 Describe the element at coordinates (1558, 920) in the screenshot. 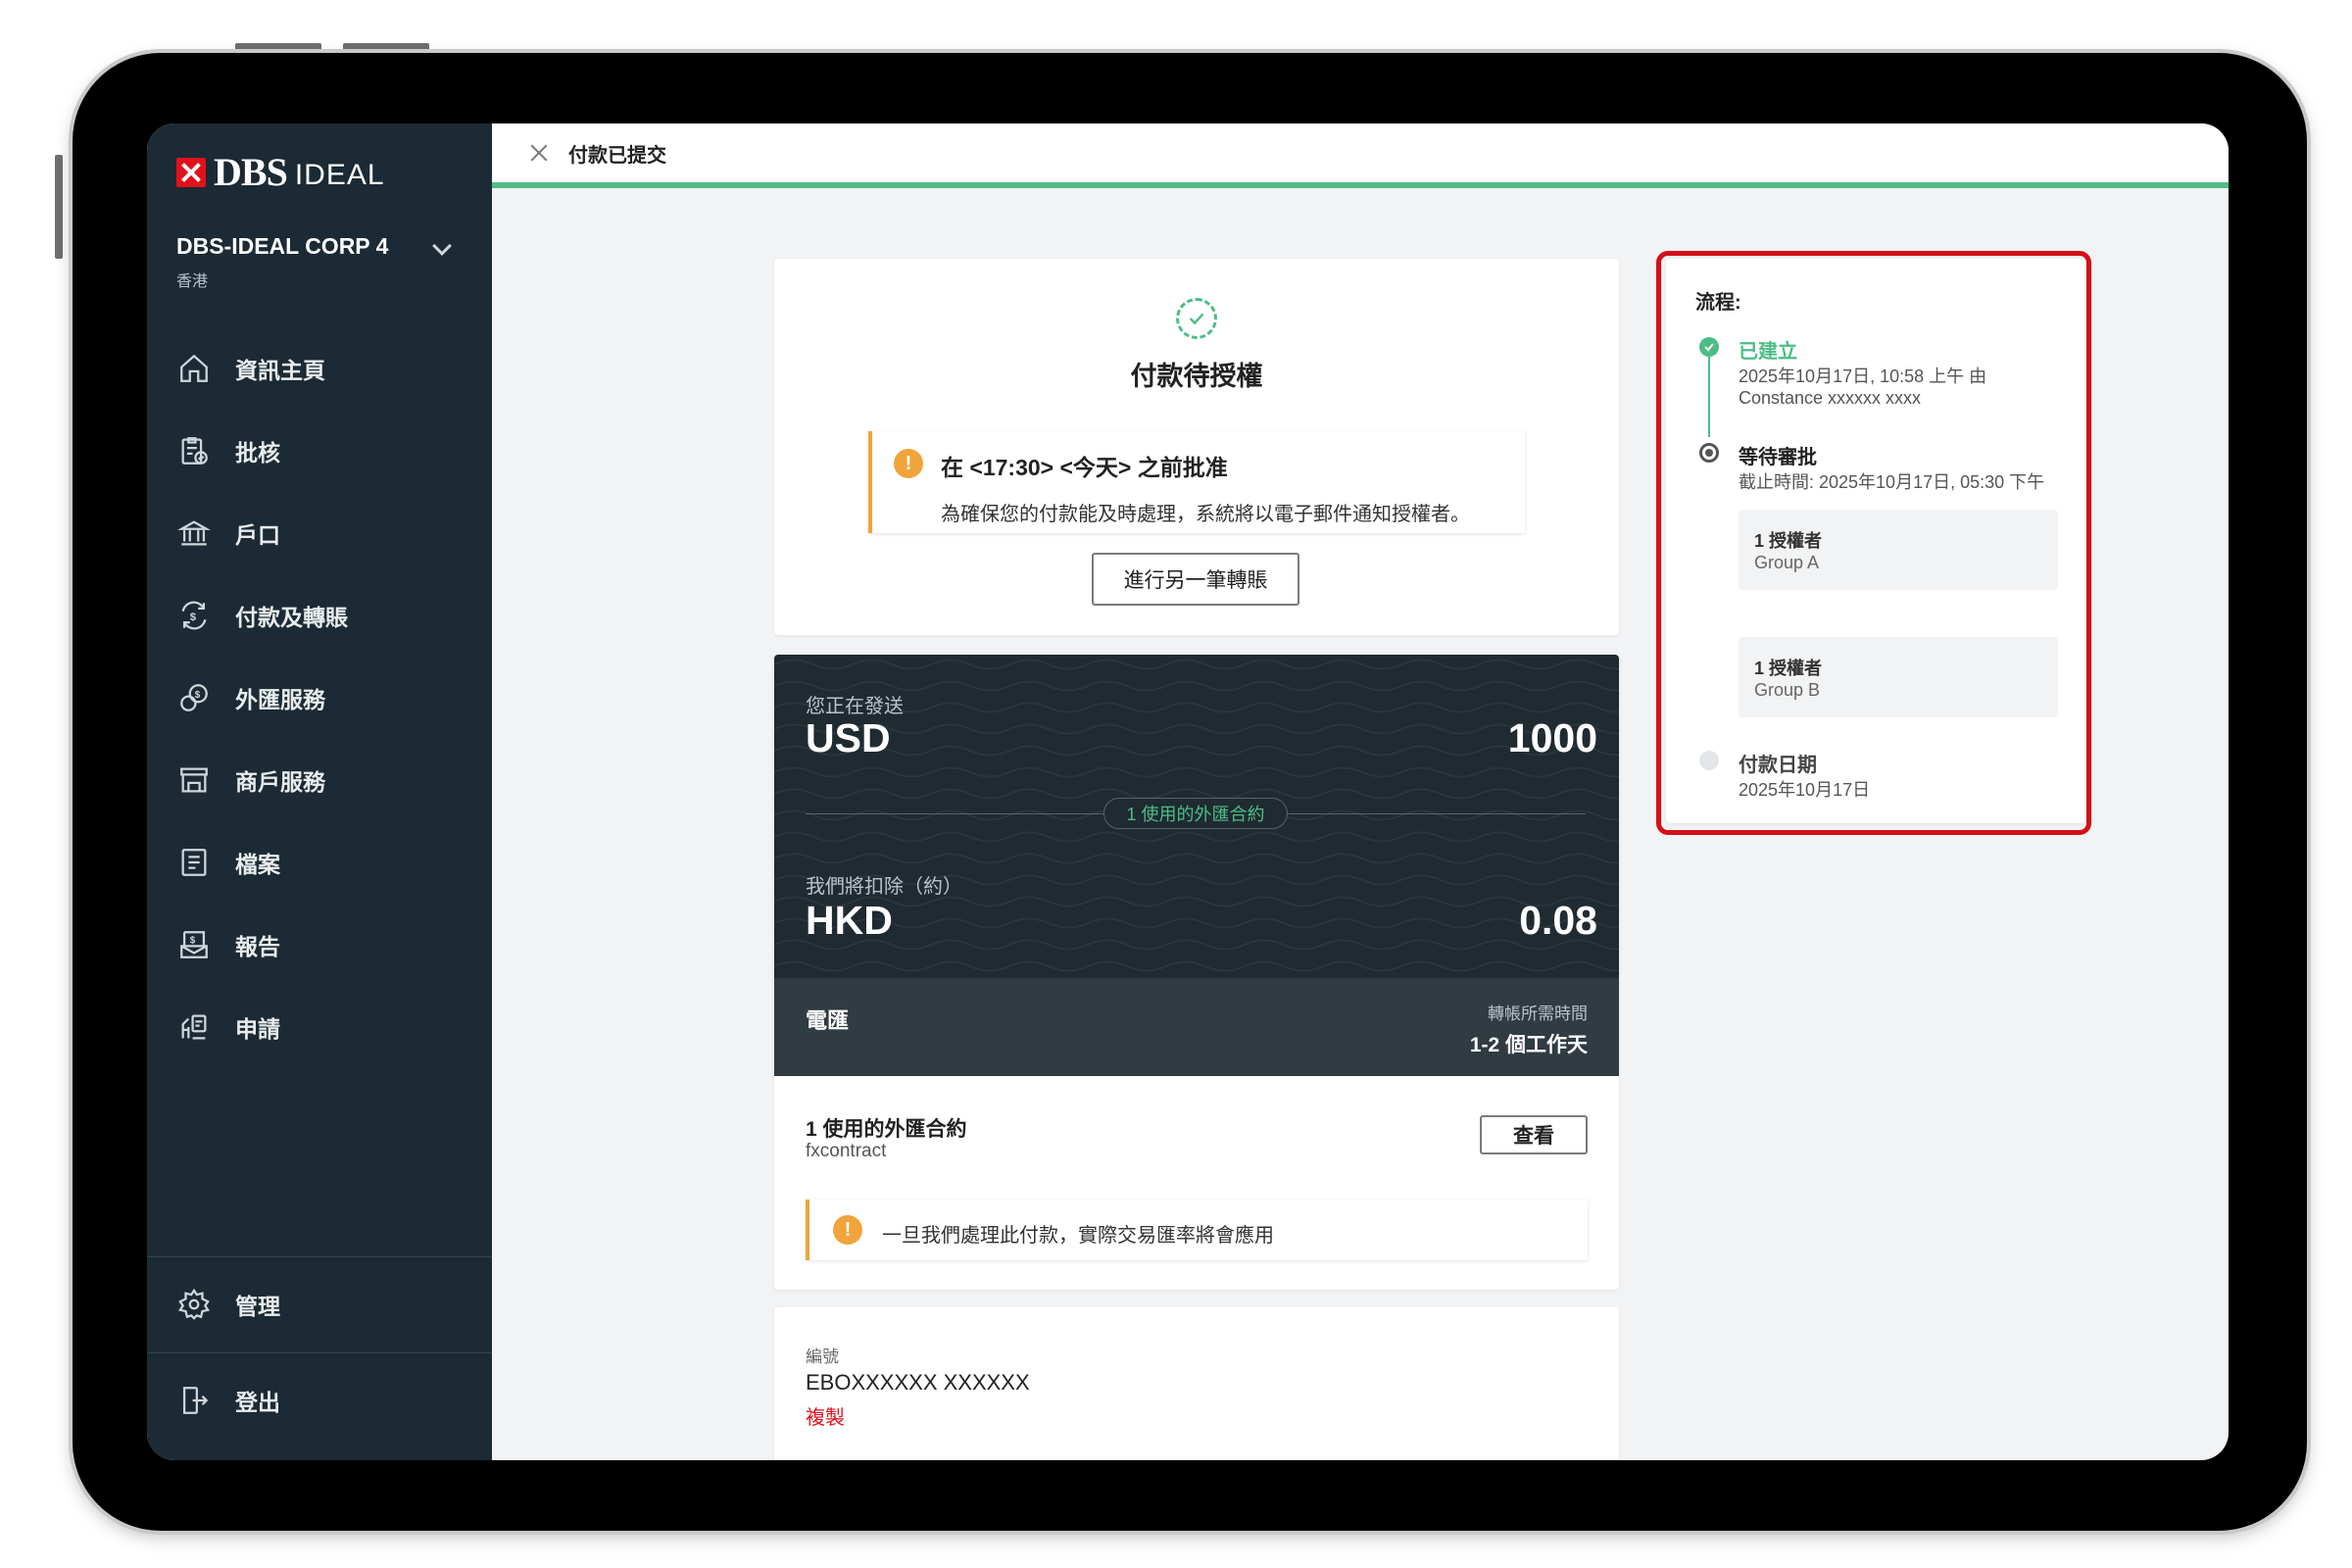

I see `debit-amount: 0.08` at that location.